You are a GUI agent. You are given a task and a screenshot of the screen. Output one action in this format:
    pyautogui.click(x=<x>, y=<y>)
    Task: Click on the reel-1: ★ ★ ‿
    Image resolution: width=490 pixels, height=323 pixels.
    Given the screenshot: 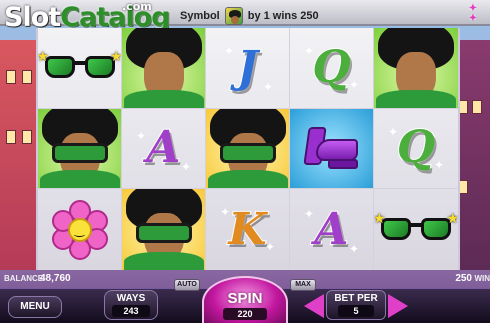 What is the action you would take?
    pyautogui.click(x=80, y=149)
    